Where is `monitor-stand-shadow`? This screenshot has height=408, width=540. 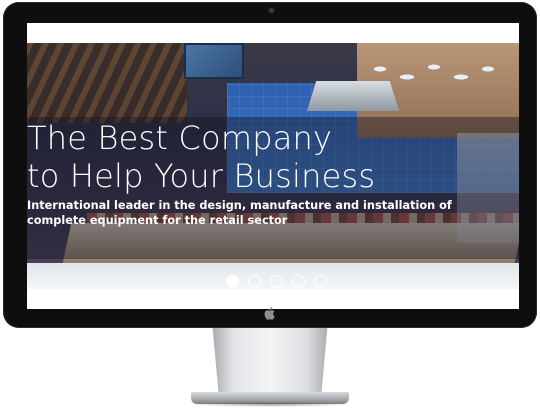 monitor-stand-shadow is located at coordinates (270, 404).